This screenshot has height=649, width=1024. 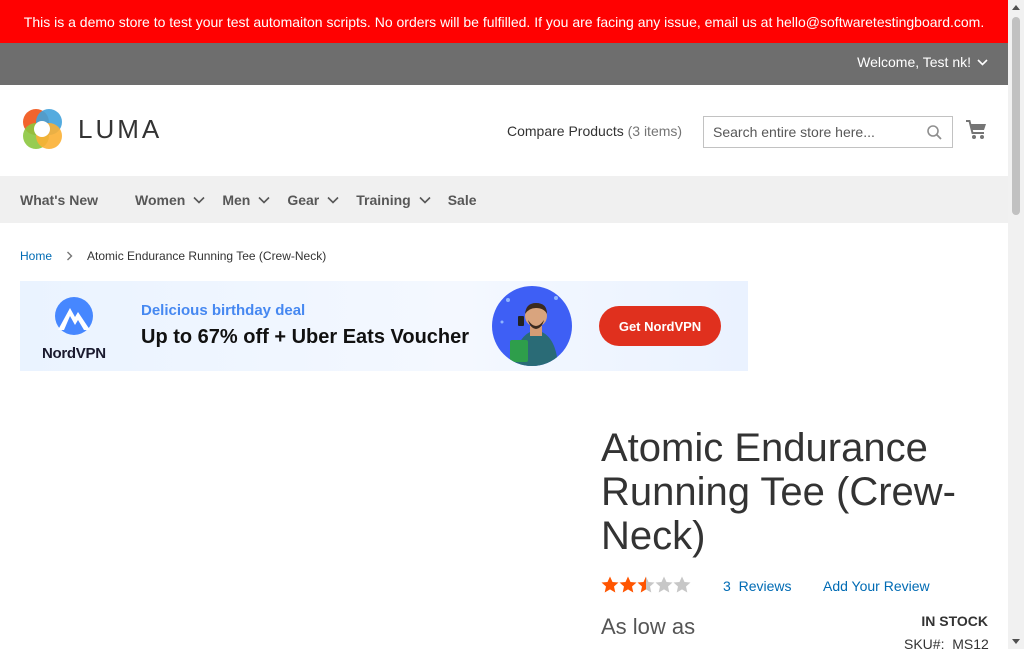 I want to click on nav-item-women: Women, so click(x=170, y=200).